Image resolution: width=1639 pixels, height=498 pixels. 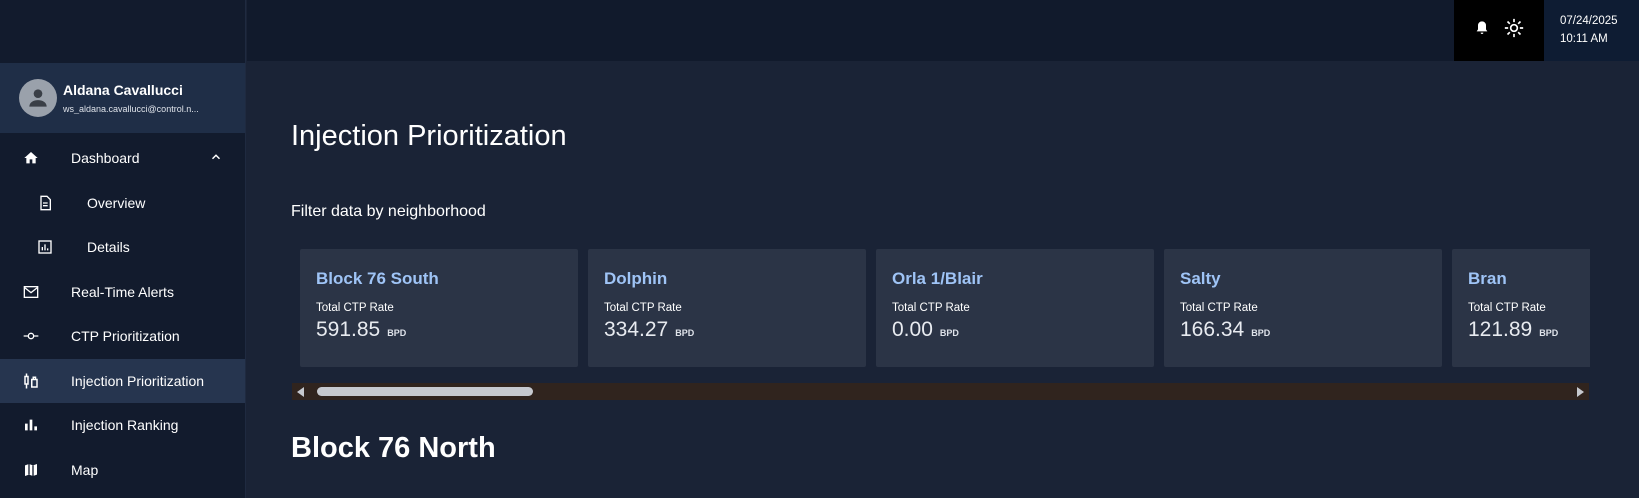 What do you see at coordinates (1303, 308) in the screenshot?
I see `neighborhood-card: Salty Total CTP Rate 166.34 BPD` at bounding box center [1303, 308].